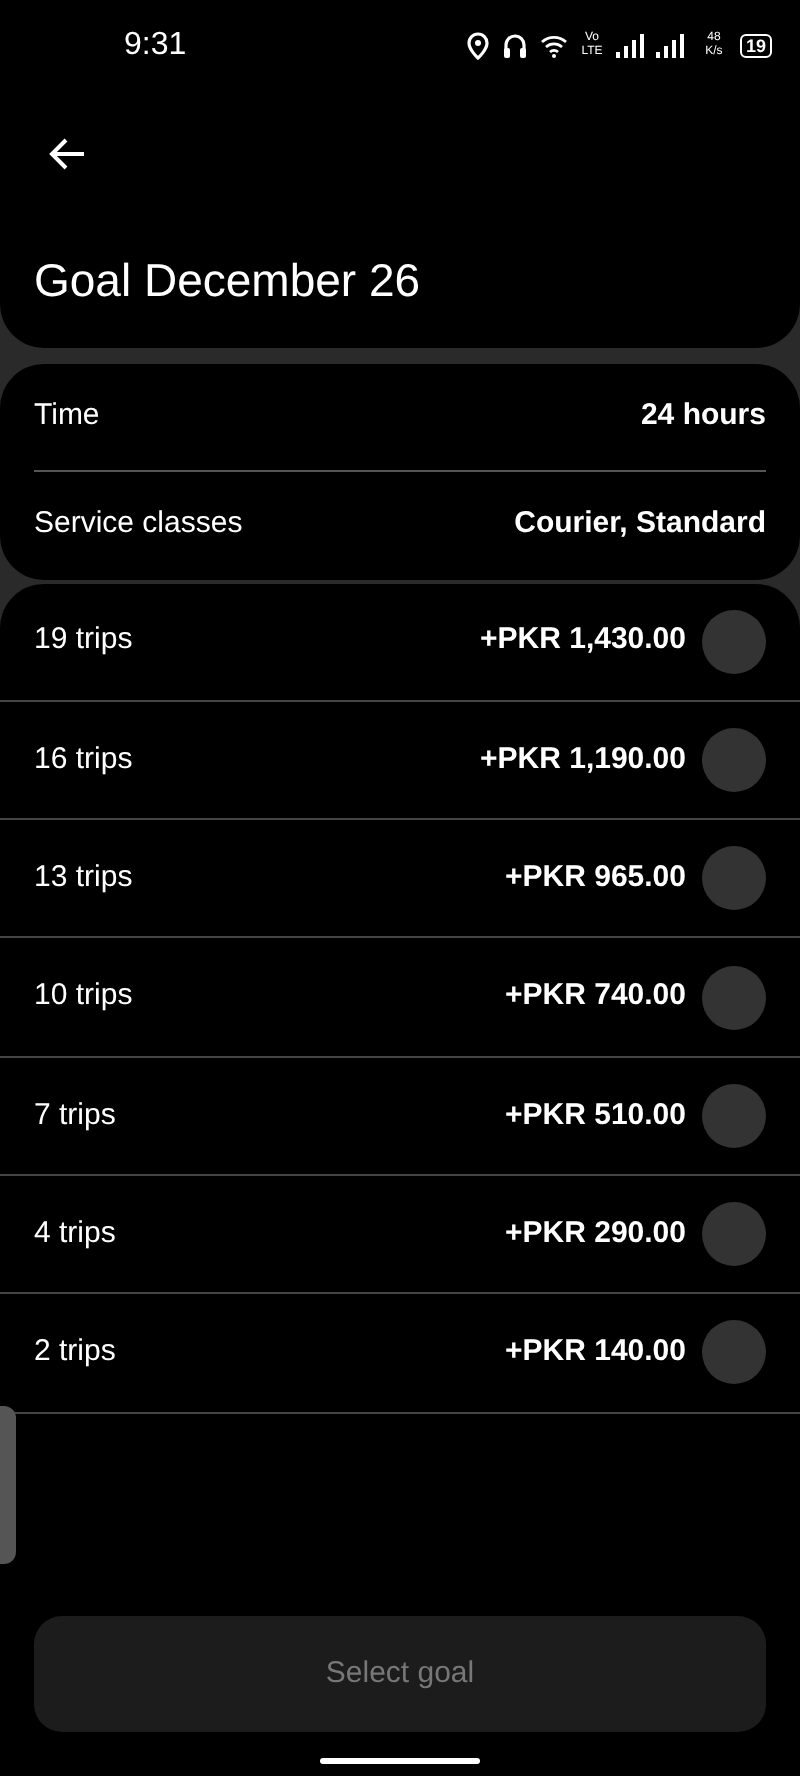  What do you see at coordinates (755, 45) in the screenshot?
I see `battery-indicator: 19` at bounding box center [755, 45].